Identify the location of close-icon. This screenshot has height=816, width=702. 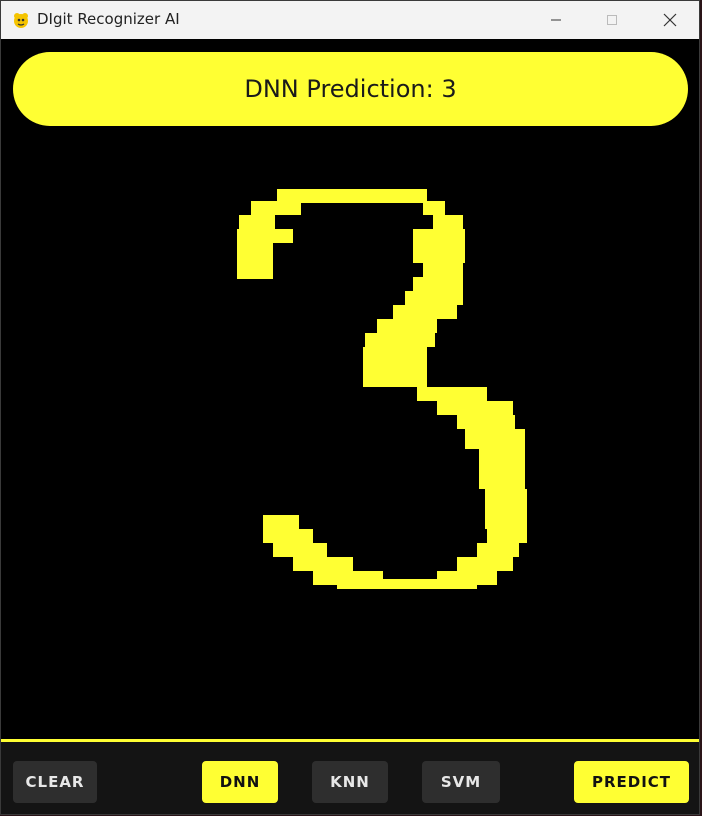
(670, 20).